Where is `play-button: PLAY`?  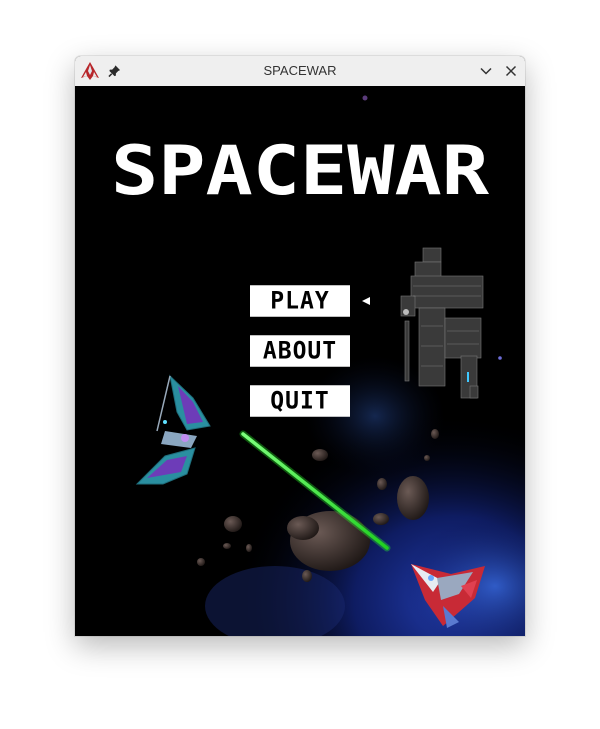 play-button: PLAY is located at coordinates (300, 301).